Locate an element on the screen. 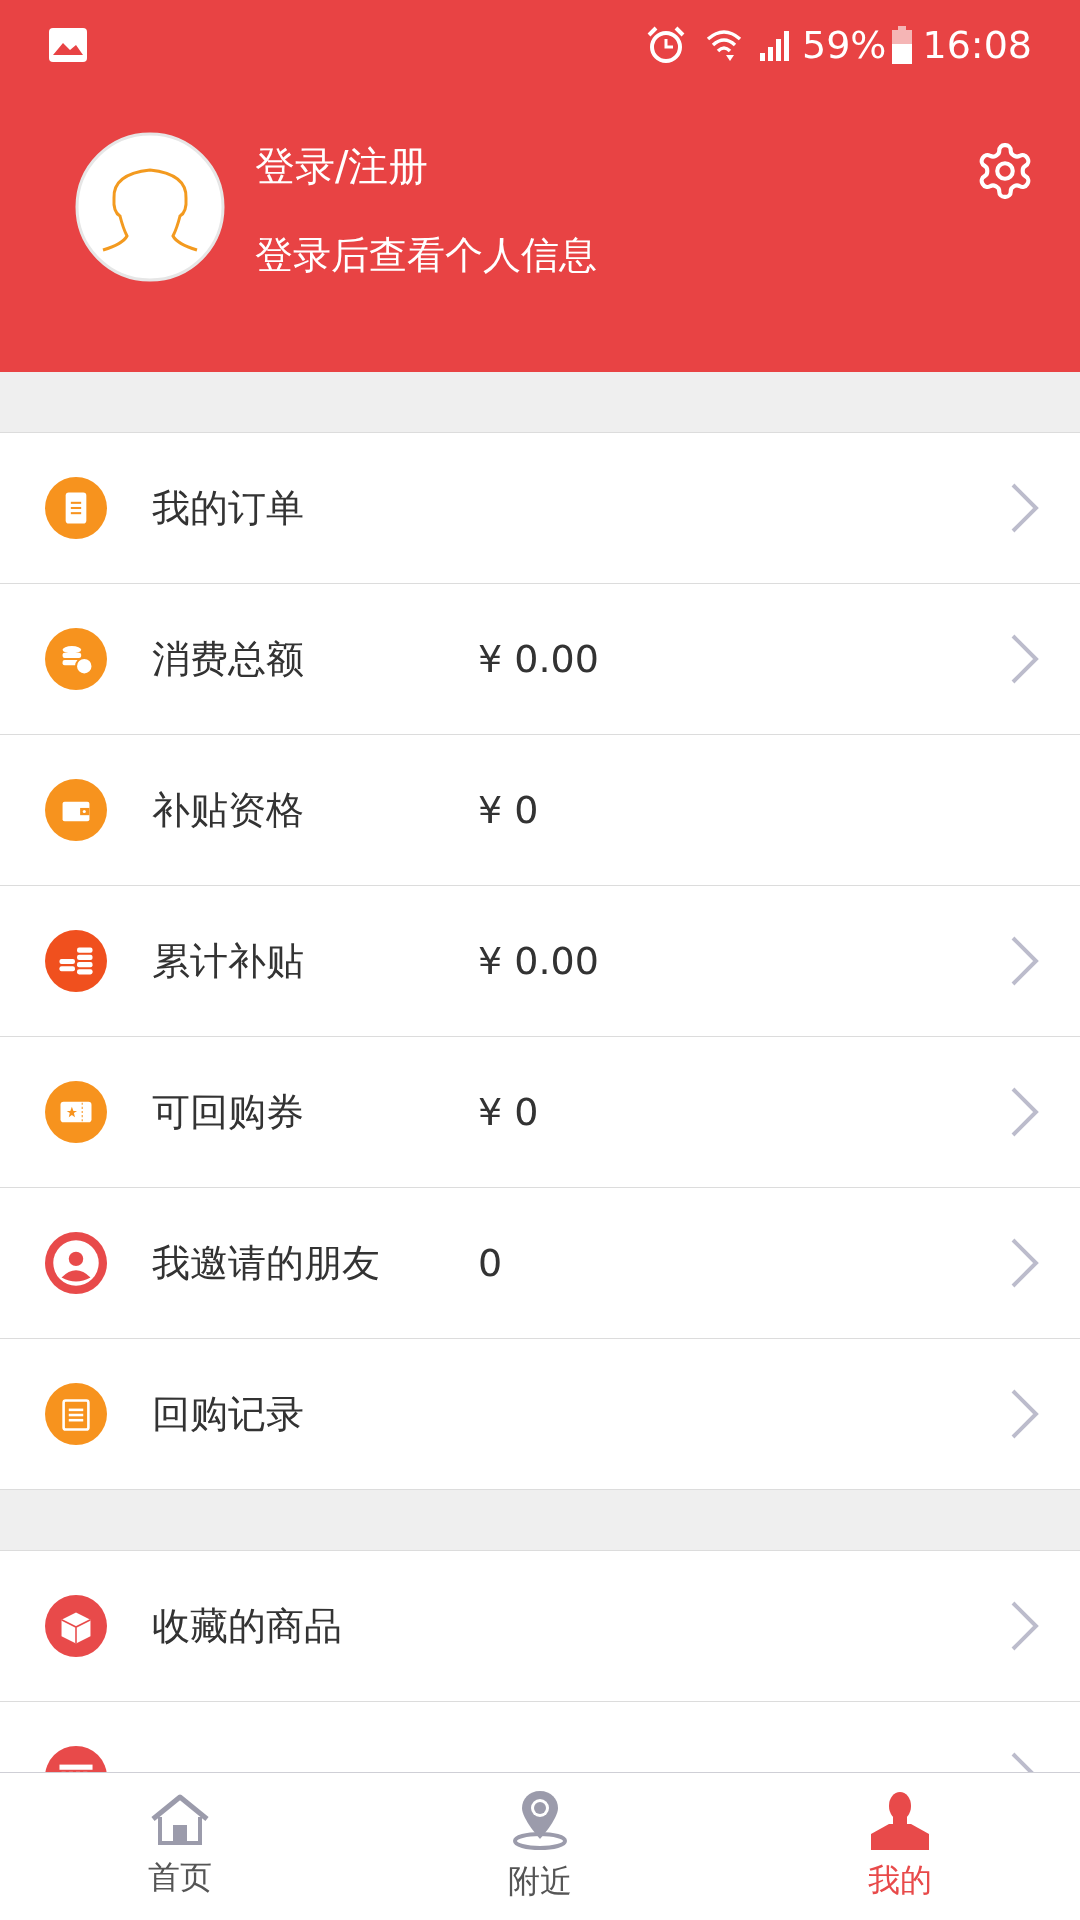 This screenshot has width=1080, height=1920. nav-tab: 首页 is located at coordinates (180, 1846).